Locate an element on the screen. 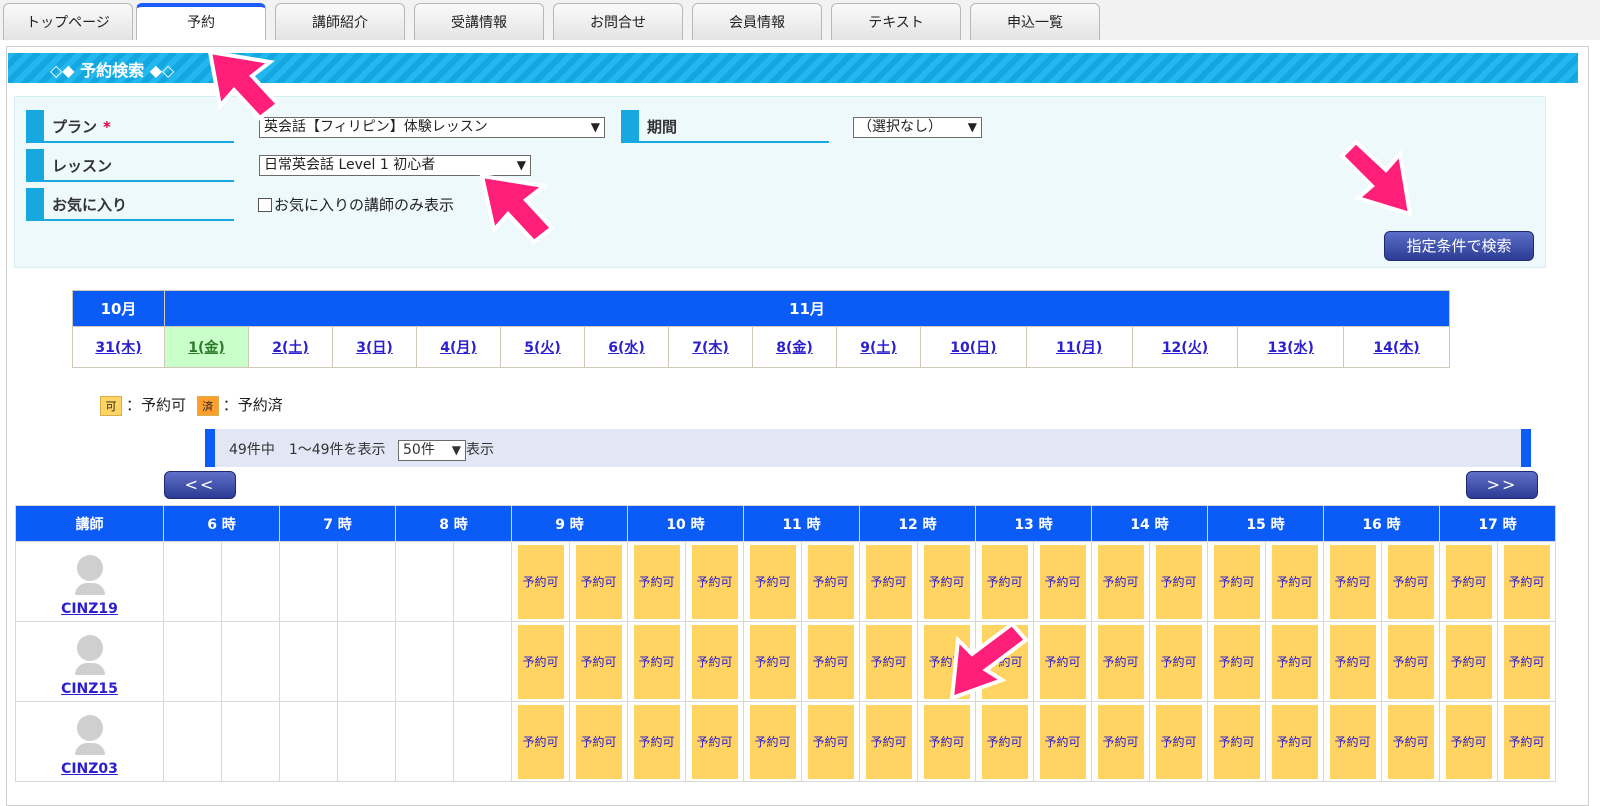  tab-lesson-info: 受講情報 is located at coordinates (479, 21).